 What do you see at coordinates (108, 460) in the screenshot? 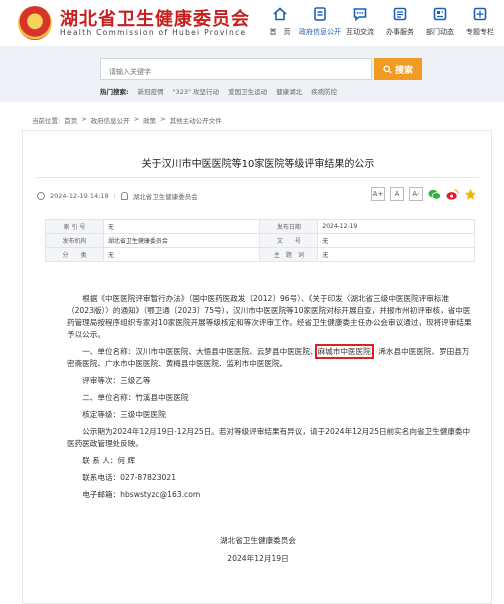
I see `contact-person: 联 系 人：何 辉` at bounding box center [108, 460].